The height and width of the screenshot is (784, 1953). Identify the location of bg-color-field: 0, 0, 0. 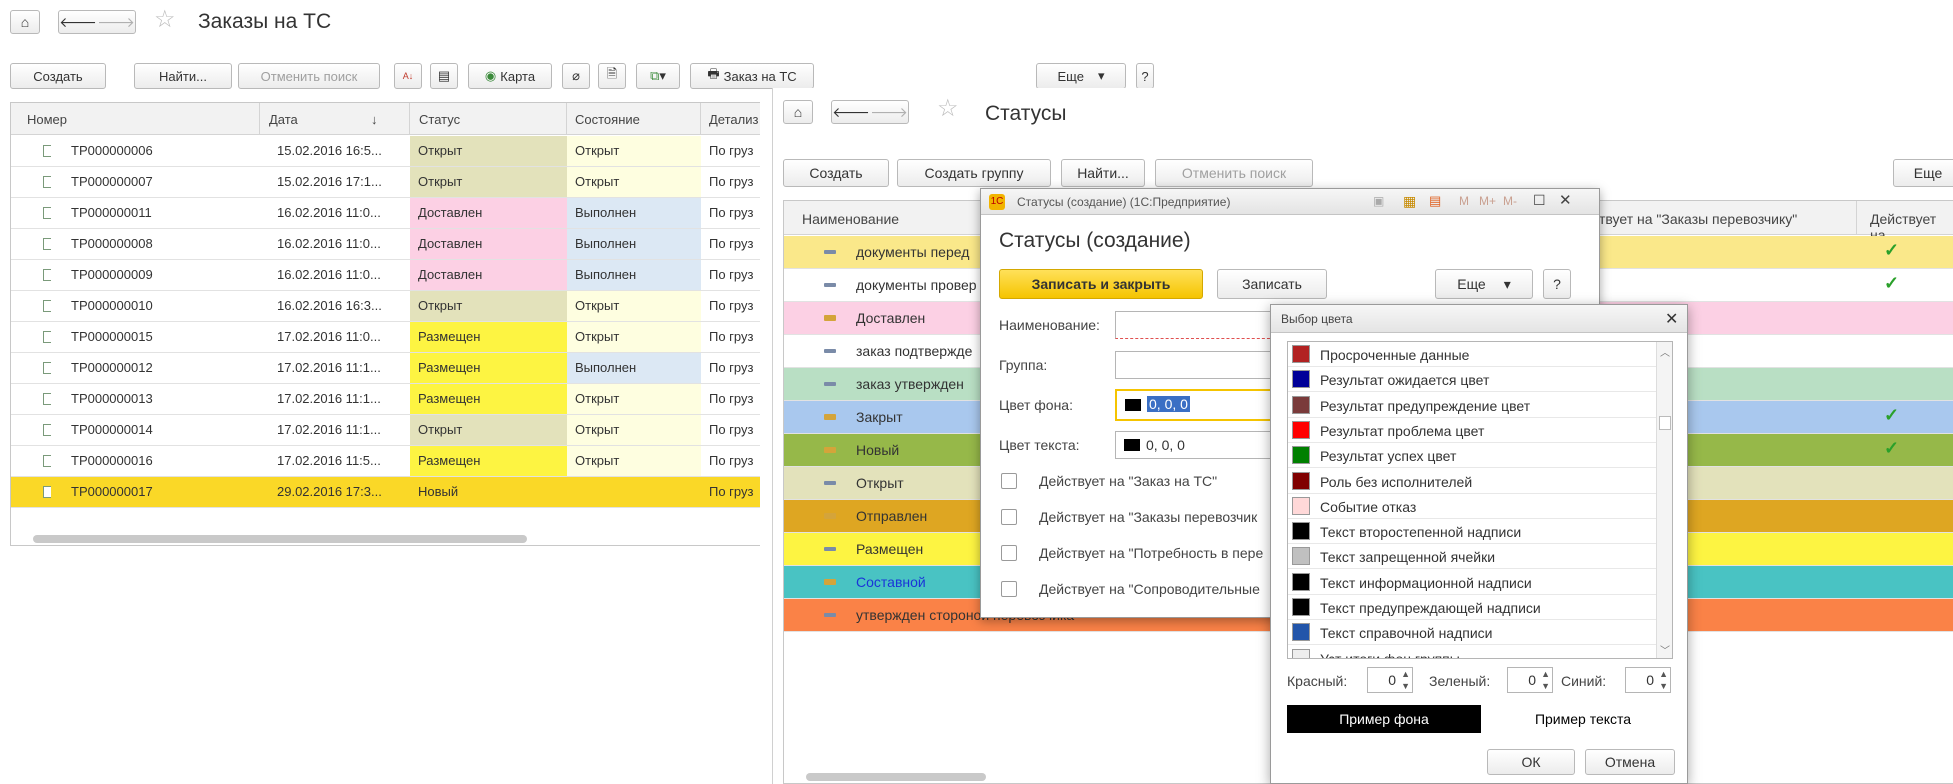
(1195, 405).